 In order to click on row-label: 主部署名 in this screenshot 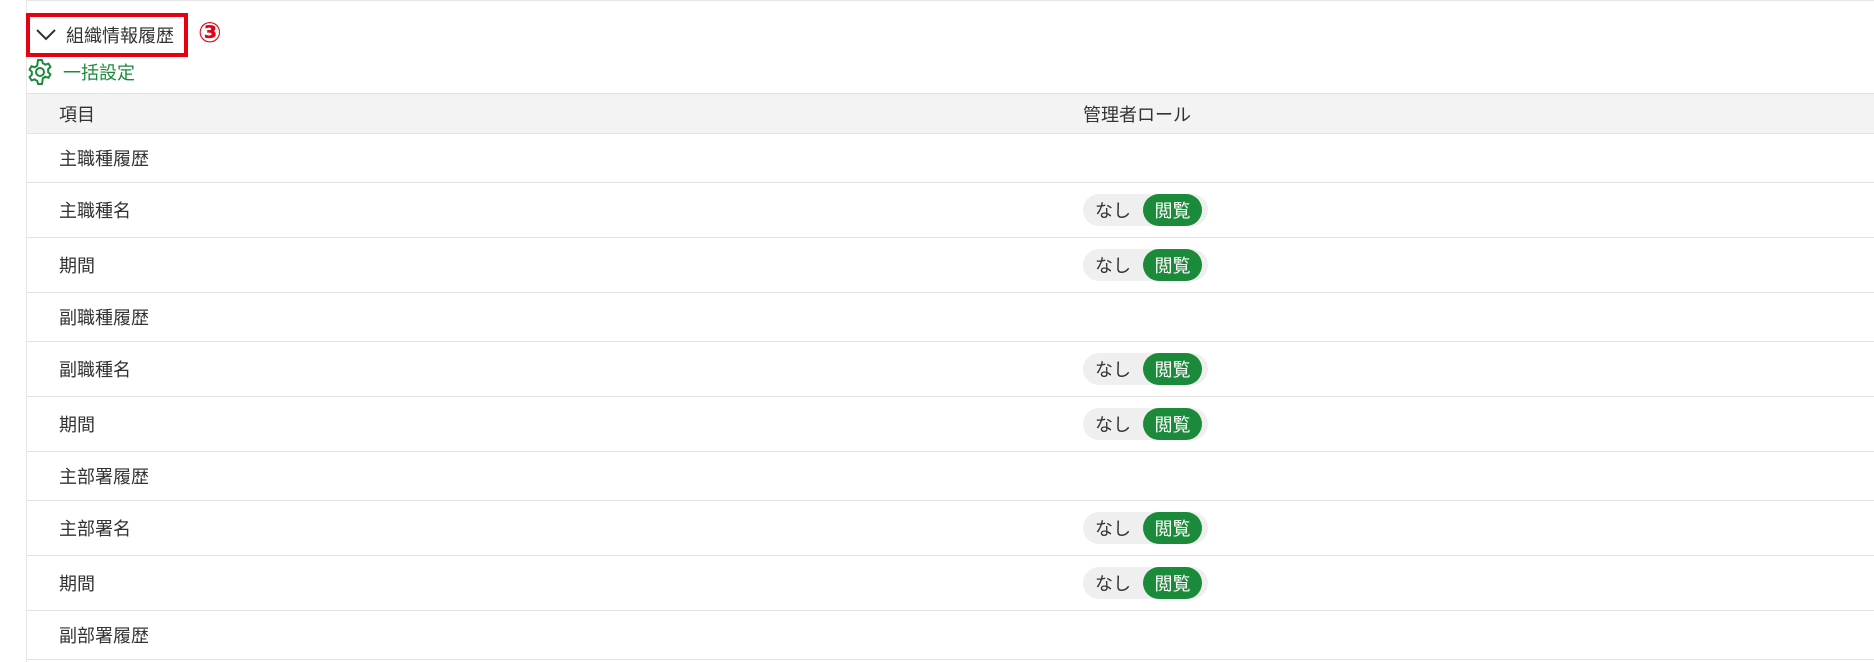, I will do `click(95, 529)`.